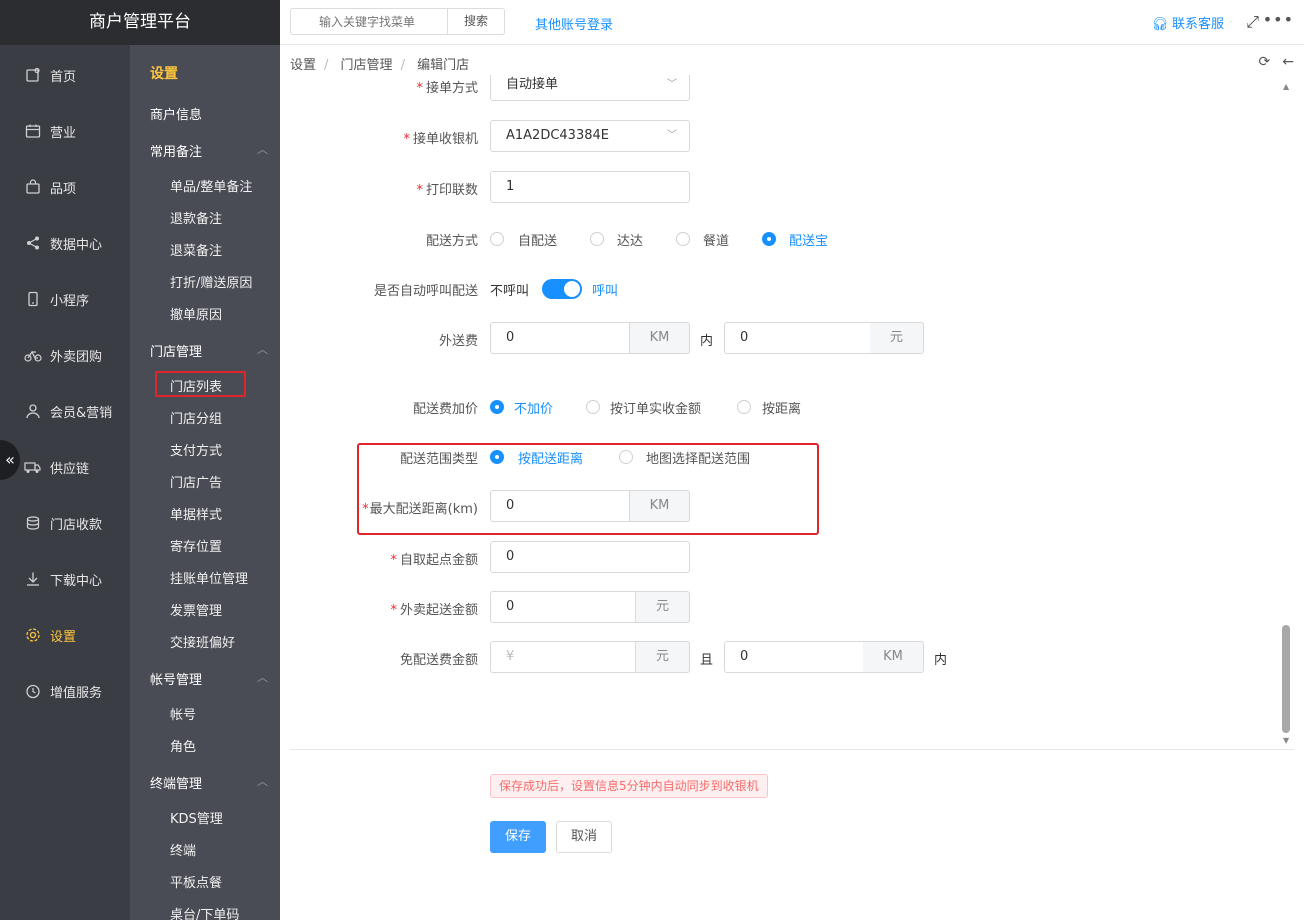 The height and width of the screenshot is (920, 1304). What do you see at coordinates (196, 609) in the screenshot?
I see `submenu-item: 发票管理` at bounding box center [196, 609].